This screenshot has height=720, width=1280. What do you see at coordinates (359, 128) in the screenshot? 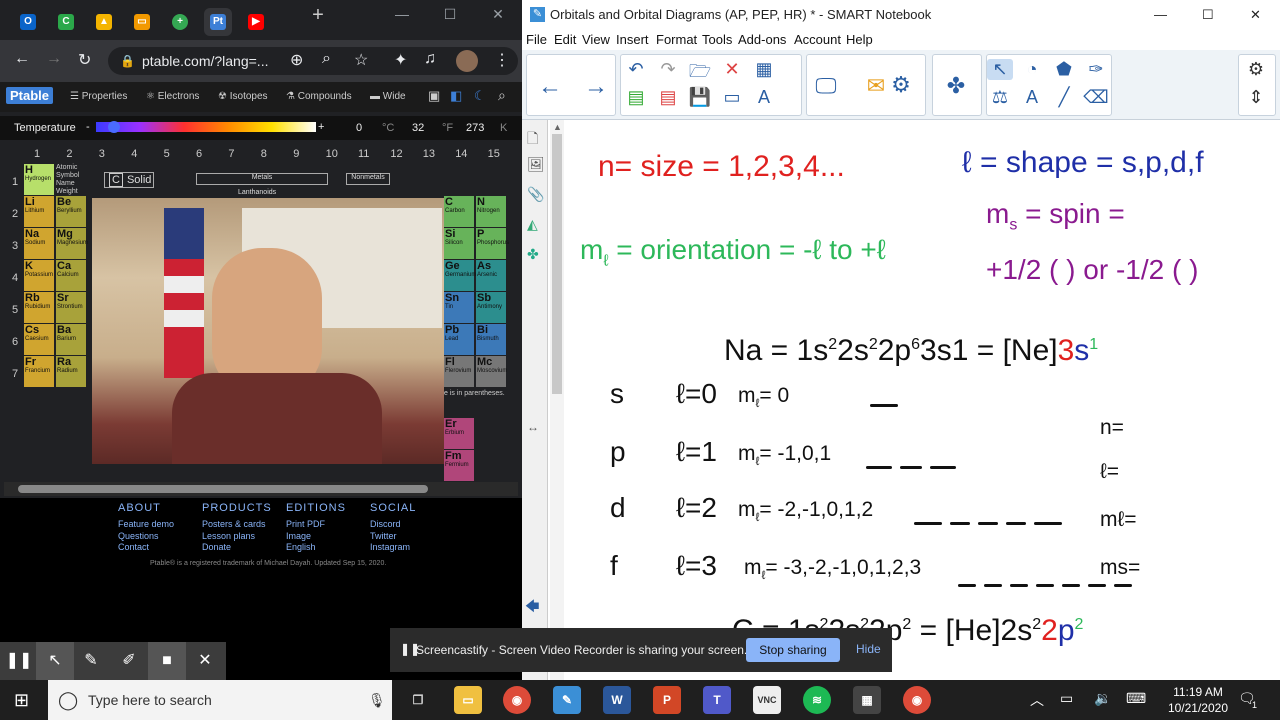
I see `temp-celsius: 0` at bounding box center [359, 128].